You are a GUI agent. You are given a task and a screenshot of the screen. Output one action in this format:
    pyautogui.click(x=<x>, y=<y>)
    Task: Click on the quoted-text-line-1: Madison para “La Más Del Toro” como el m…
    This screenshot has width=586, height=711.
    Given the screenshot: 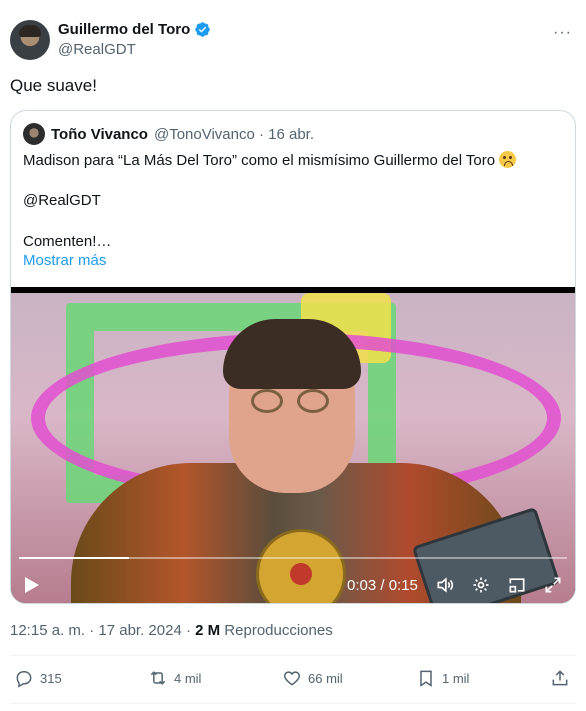 What is the action you would take?
    pyautogui.click(x=270, y=160)
    